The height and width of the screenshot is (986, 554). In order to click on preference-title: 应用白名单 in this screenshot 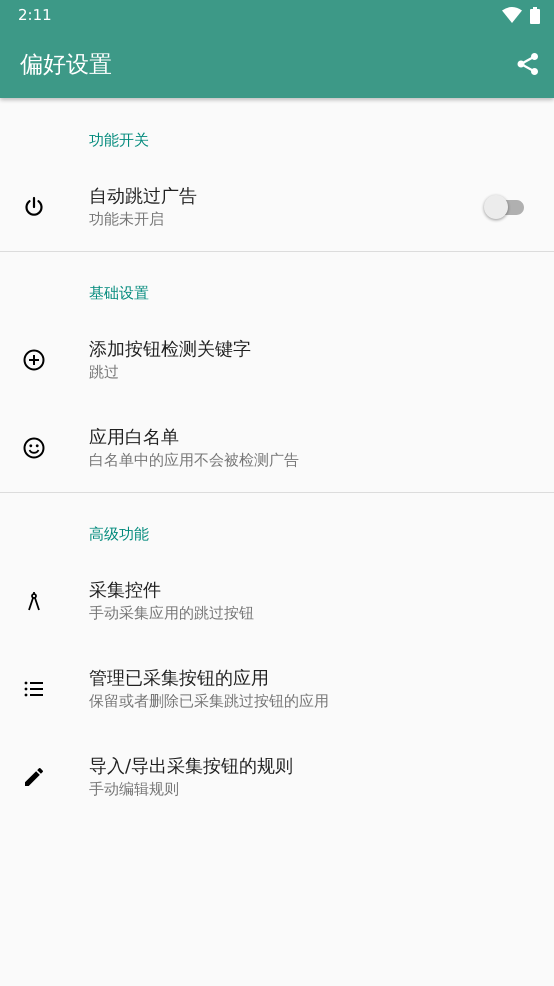, I will do `click(134, 438)`.